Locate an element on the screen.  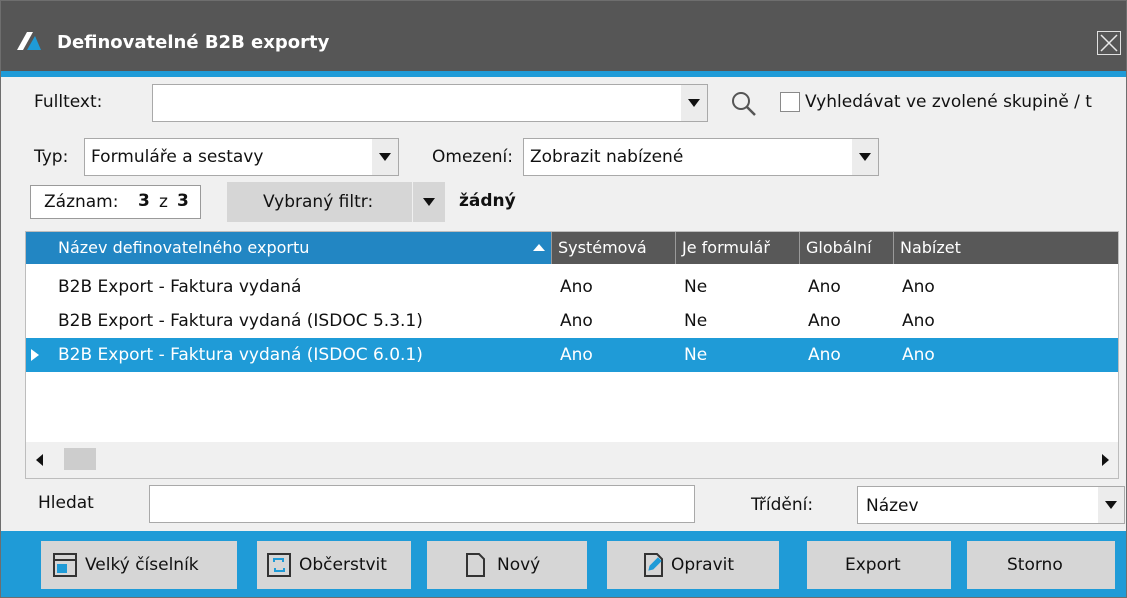
scroll-left-icon is located at coordinates (39, 460).